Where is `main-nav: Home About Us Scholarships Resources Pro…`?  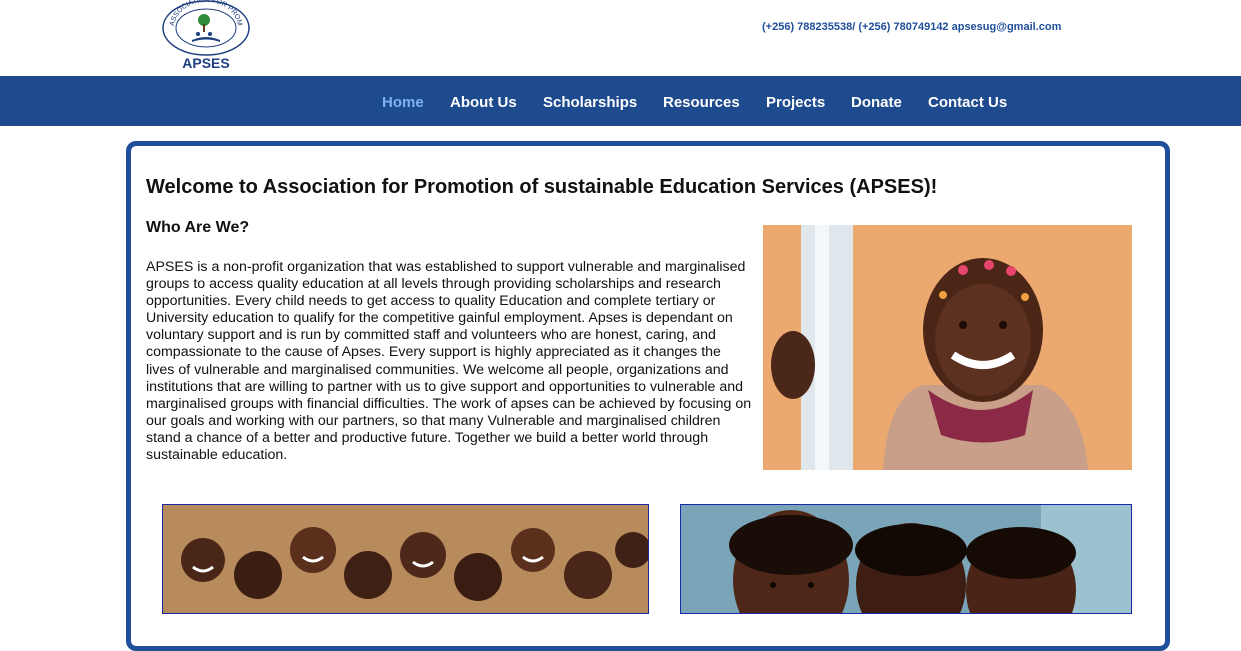
main-nav: Home About Us Scholarships Resources Pro… is located at coordinates (620, 101).